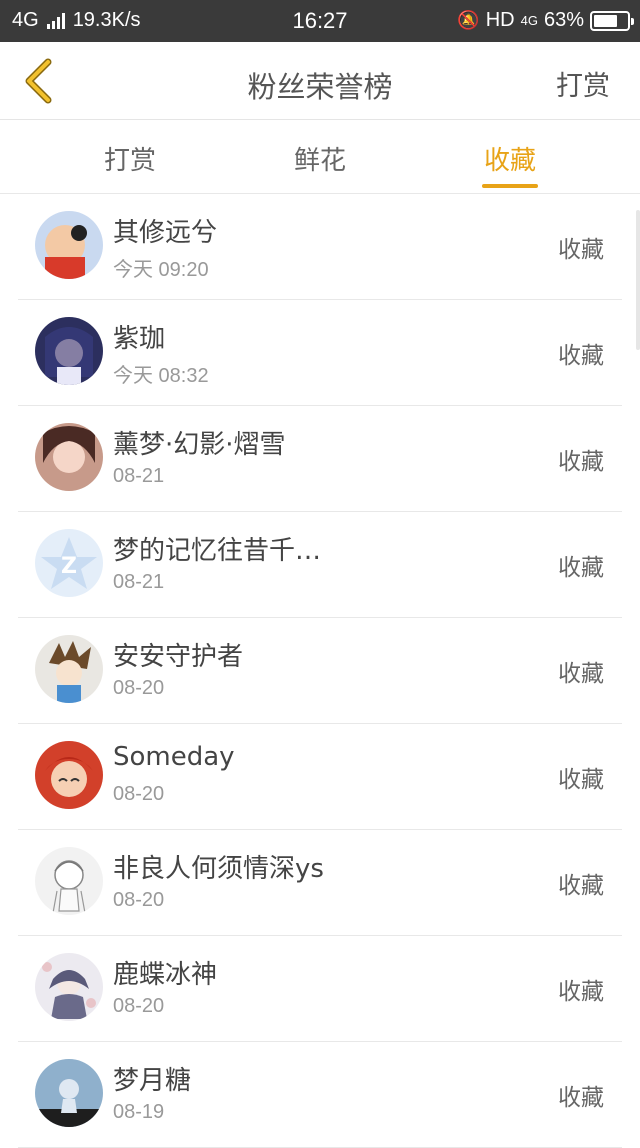  I want to click on tab-flowers: 鲜花, so click(320, 158).